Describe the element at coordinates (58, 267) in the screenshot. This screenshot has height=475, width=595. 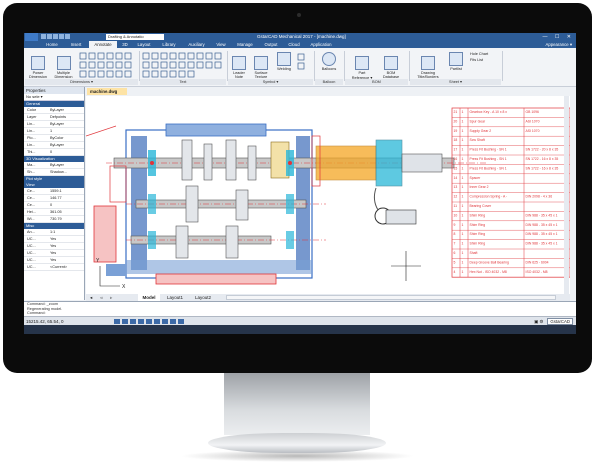
I see `property-value: <Current>` at that location.